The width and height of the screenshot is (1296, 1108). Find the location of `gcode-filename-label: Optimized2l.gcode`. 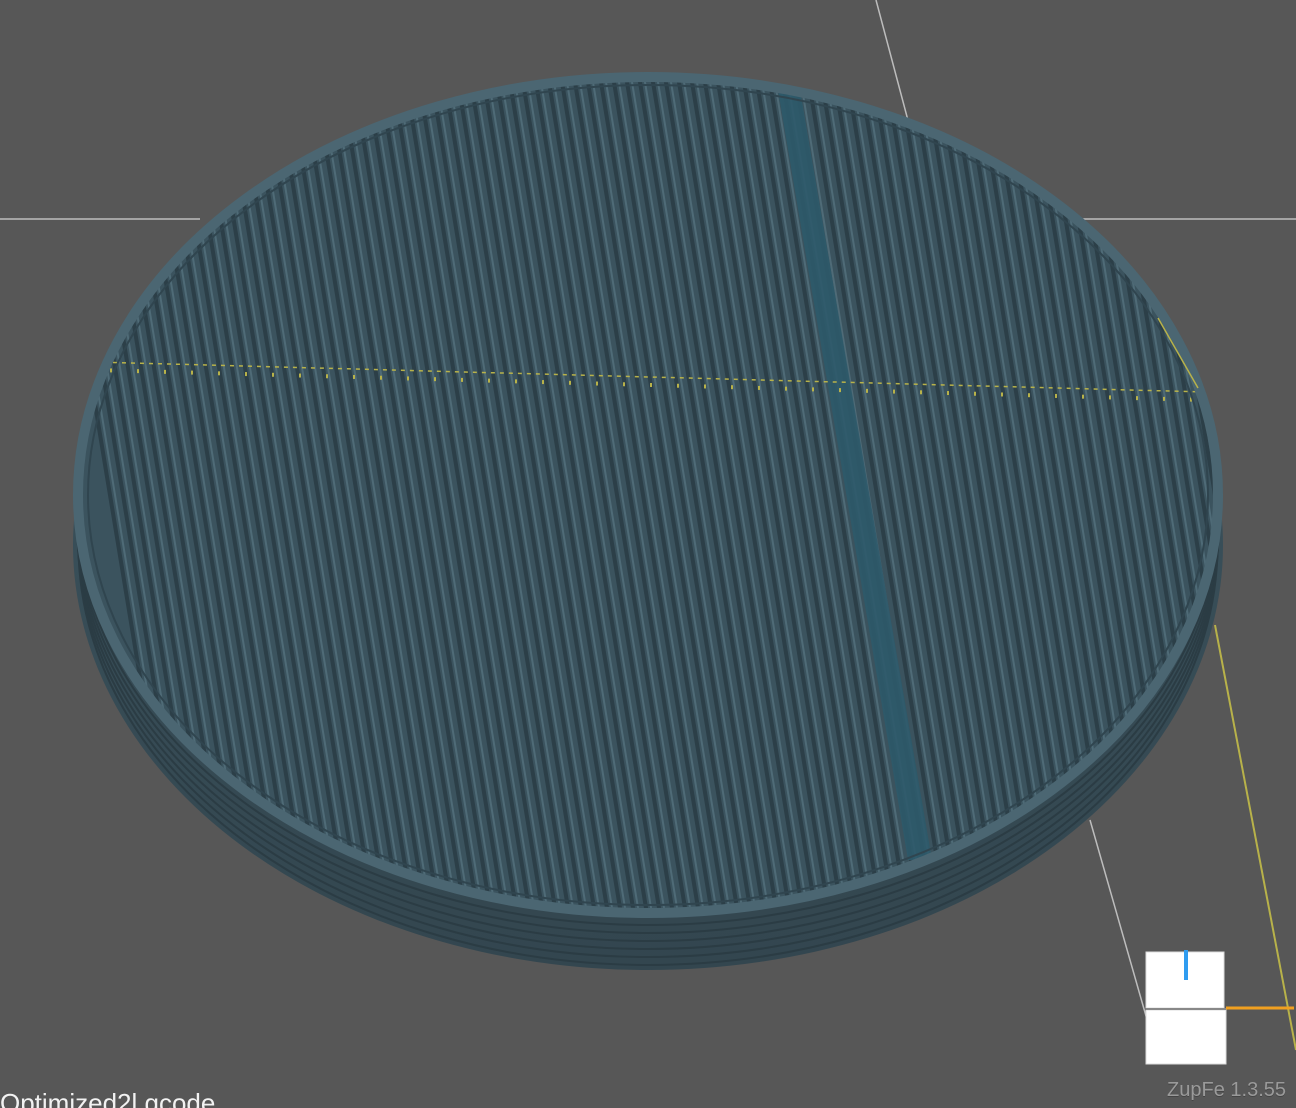

gcode-filename-label: Optimized2l.gcode is located at coordinates (108, 1098).